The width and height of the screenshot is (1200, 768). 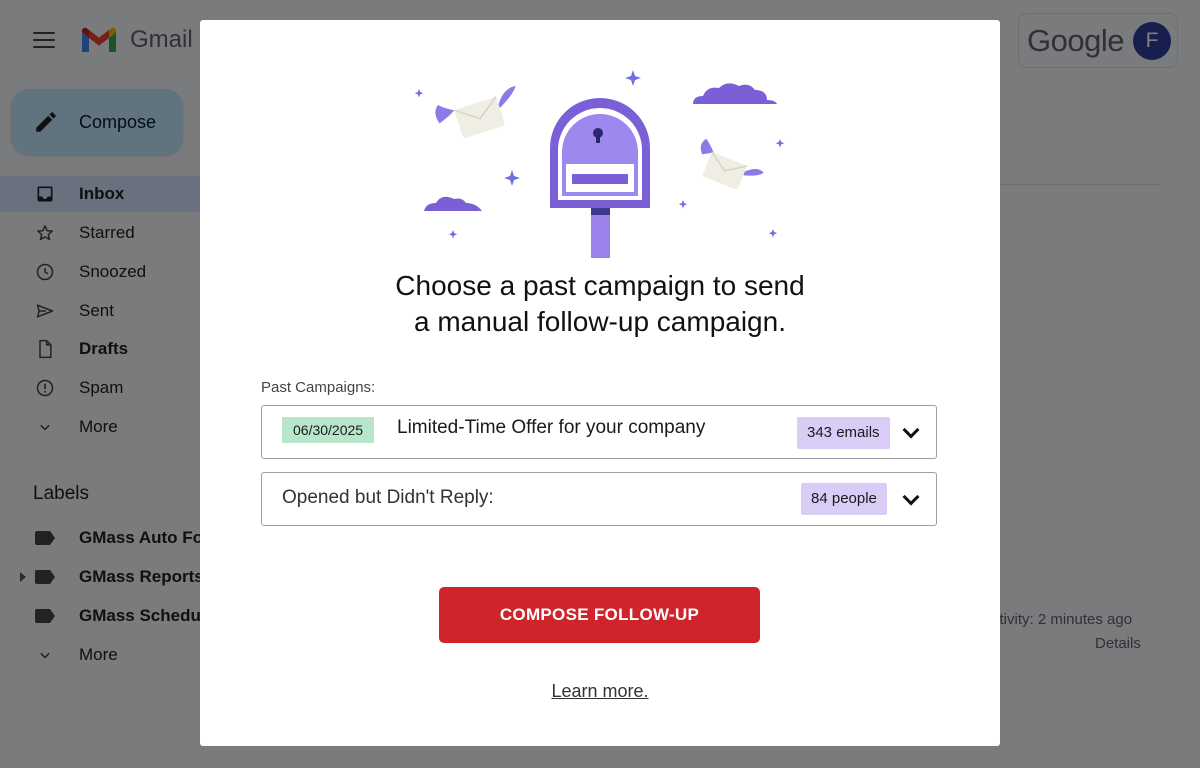 What do you see at coordinates (843, 433) in the screenshot?
I see `email-count-badge: 343 emails` at bounding box center [843, 433].